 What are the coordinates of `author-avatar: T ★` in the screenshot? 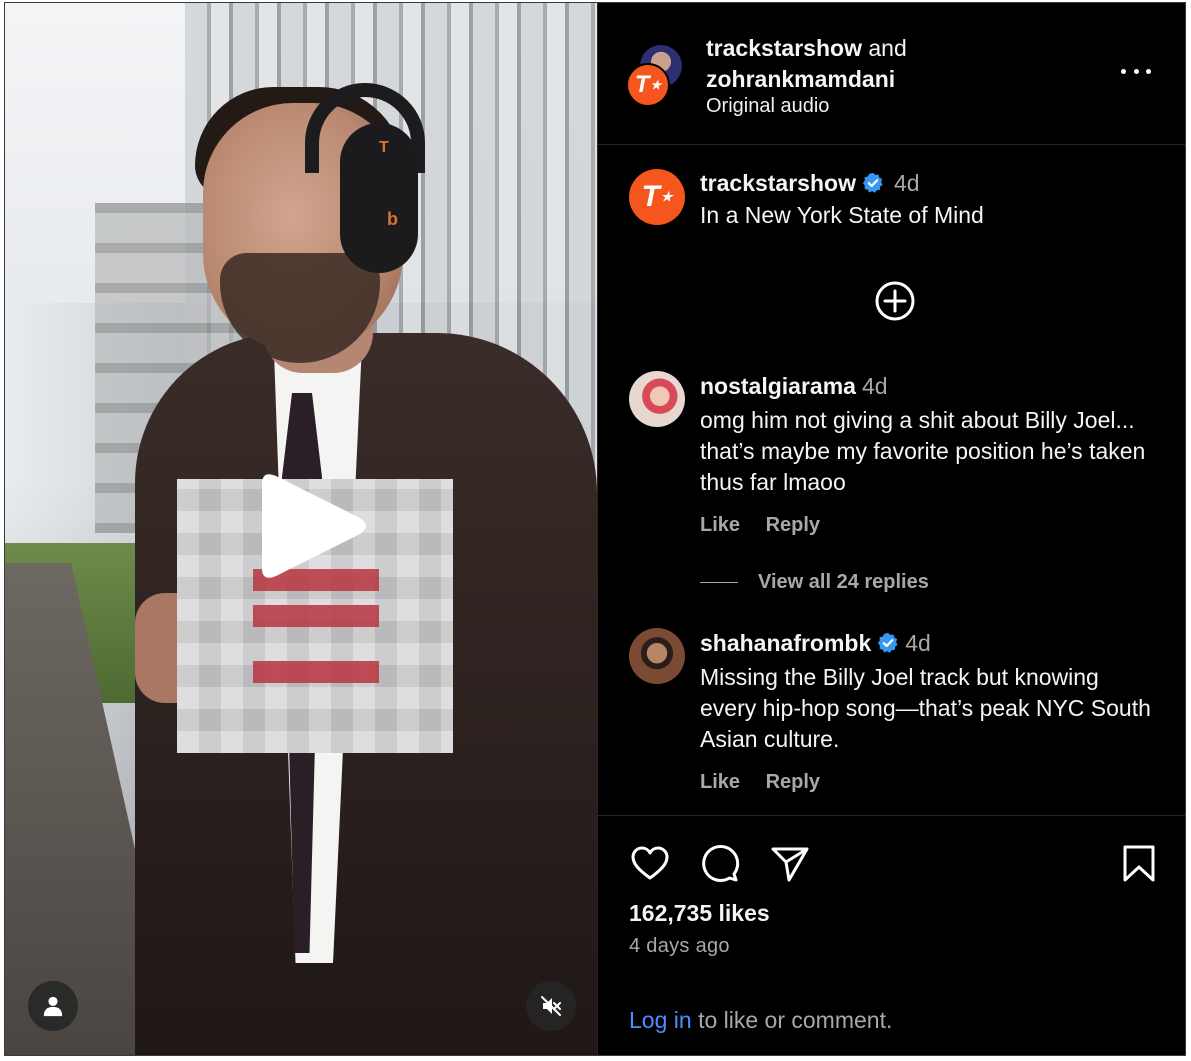 It's located at (648, 85).